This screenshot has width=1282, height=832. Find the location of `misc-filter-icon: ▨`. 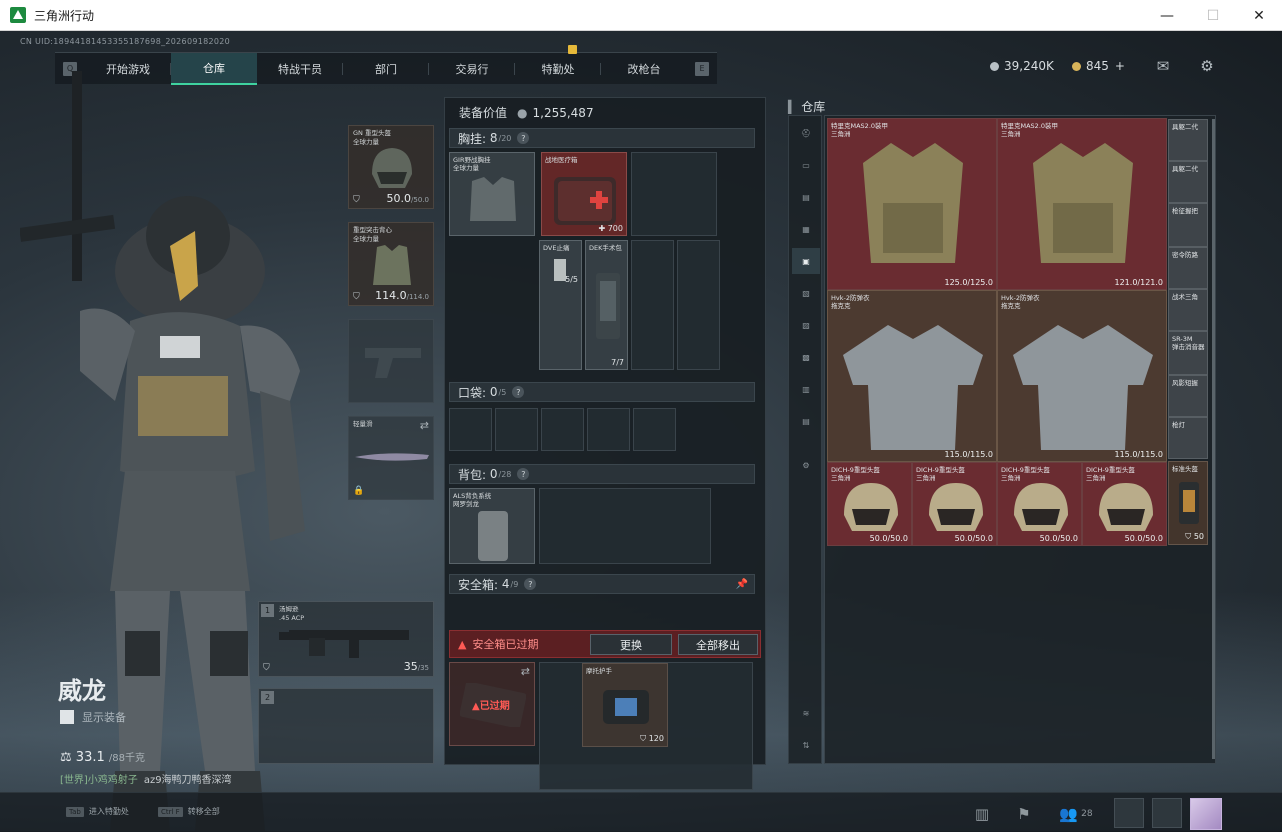

misc-filter-icon: ▨ is located at coordinates (806, 325).